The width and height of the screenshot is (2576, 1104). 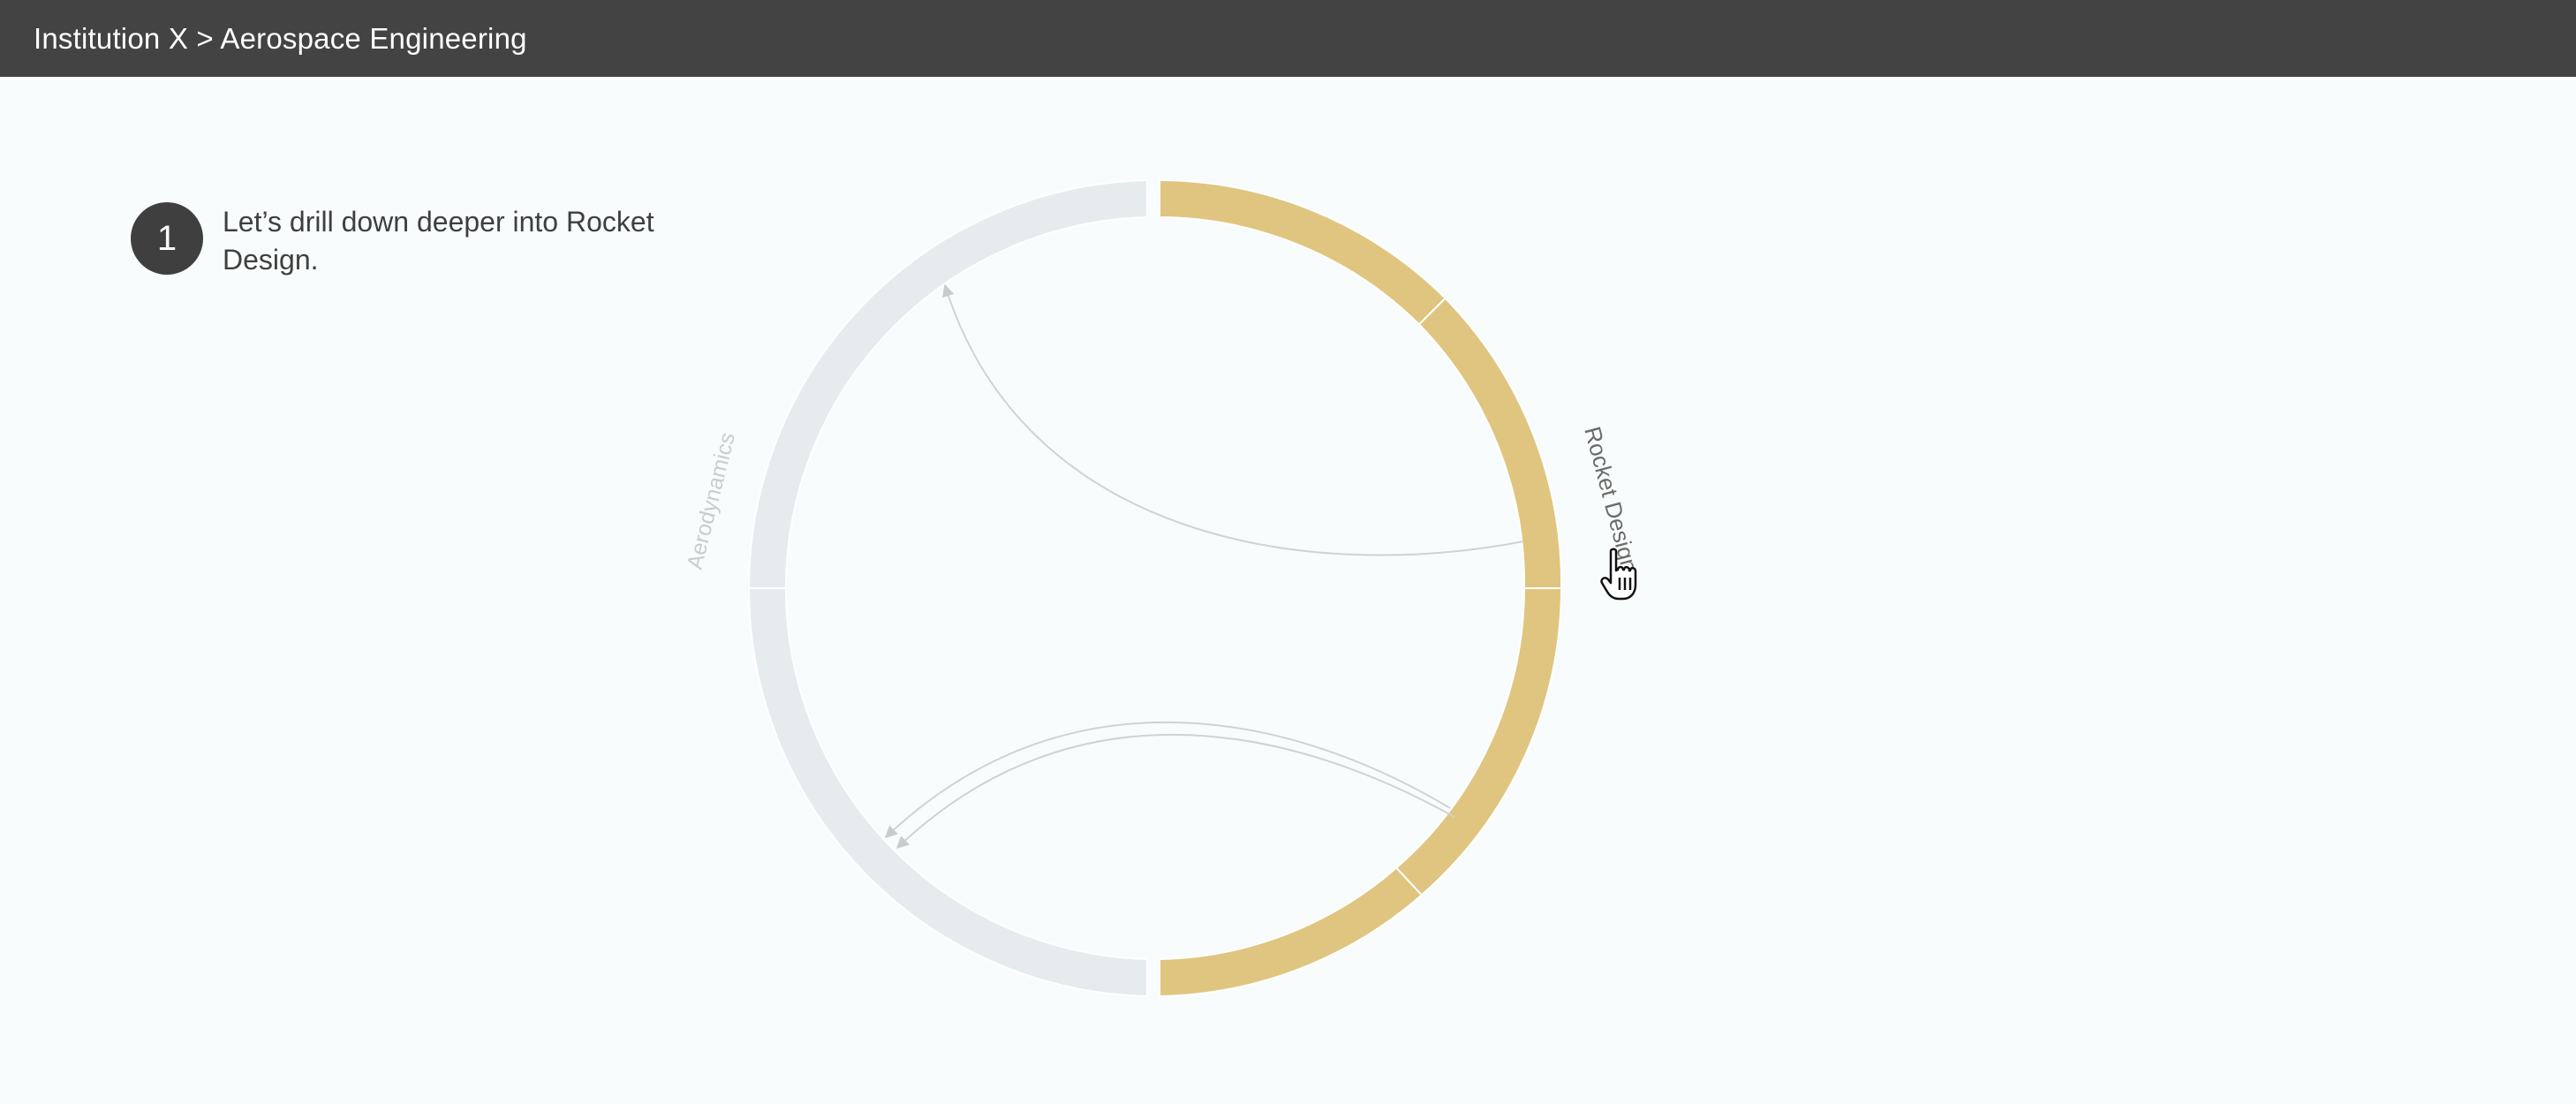 What do you see at coordinates (711, 500) in the screenshot?
I see `group-label-aerodynamics: Aerodynamics` at bounding box center [711, 500].